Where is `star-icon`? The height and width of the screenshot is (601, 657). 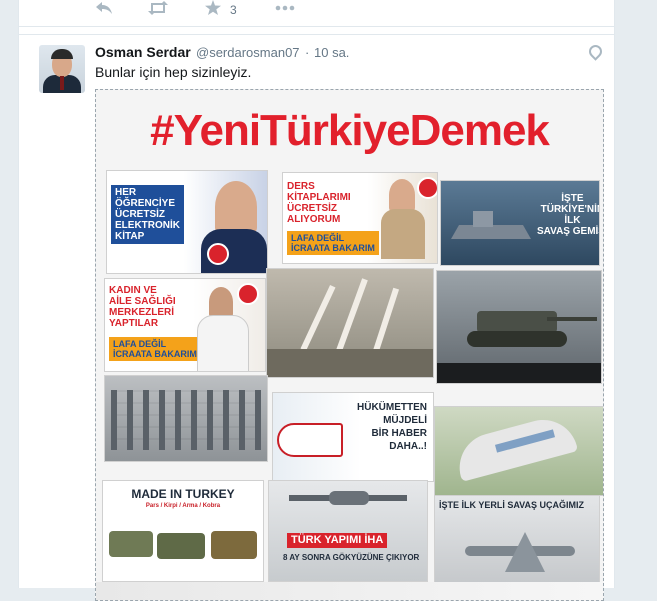
star-icon is located at coordinates (213, 10).